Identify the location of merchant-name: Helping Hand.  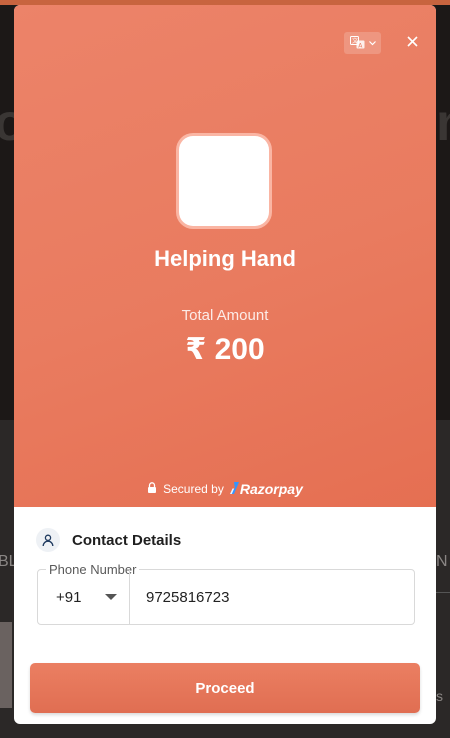
(225, 258).